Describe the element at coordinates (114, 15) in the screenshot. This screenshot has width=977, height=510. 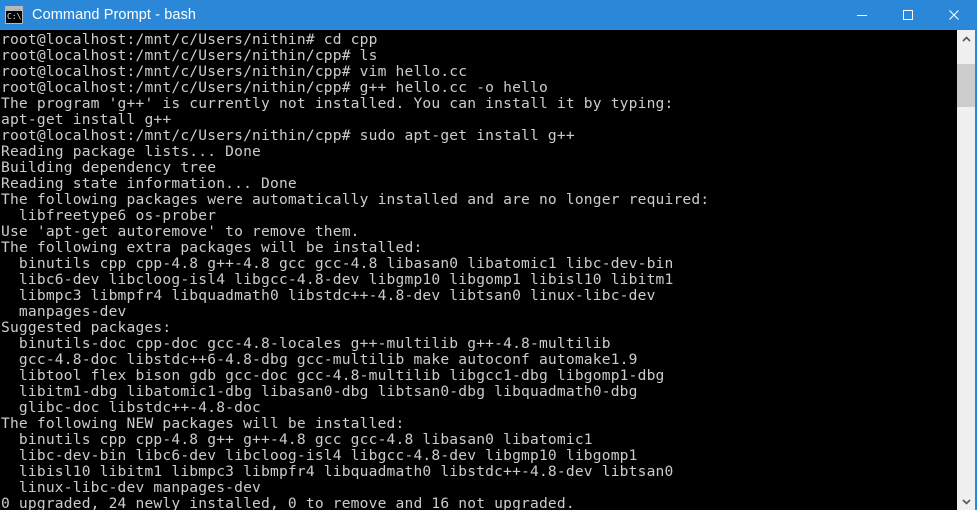
I see `window-title: Command Prompt - bash` at that location.